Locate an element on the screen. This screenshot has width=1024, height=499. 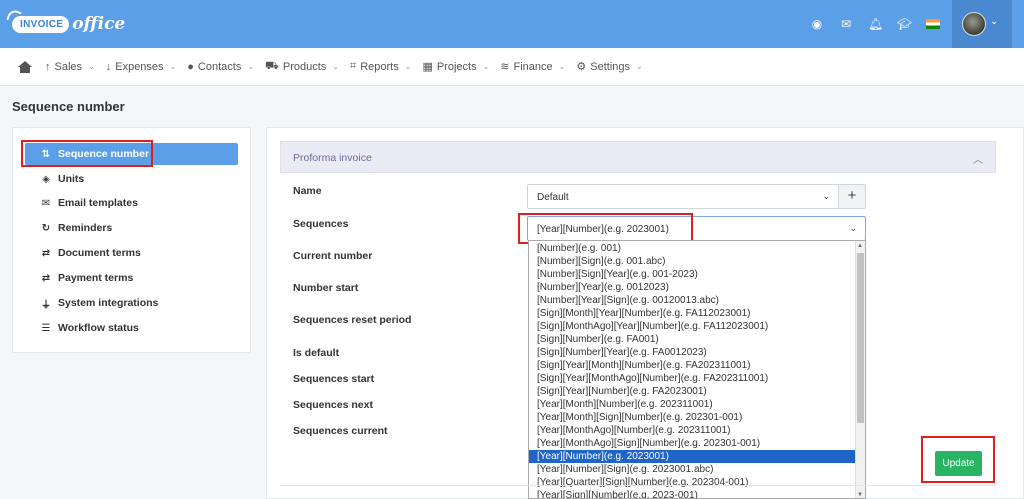
cart-icon: ⛟ is located at coordinates (272, 65).